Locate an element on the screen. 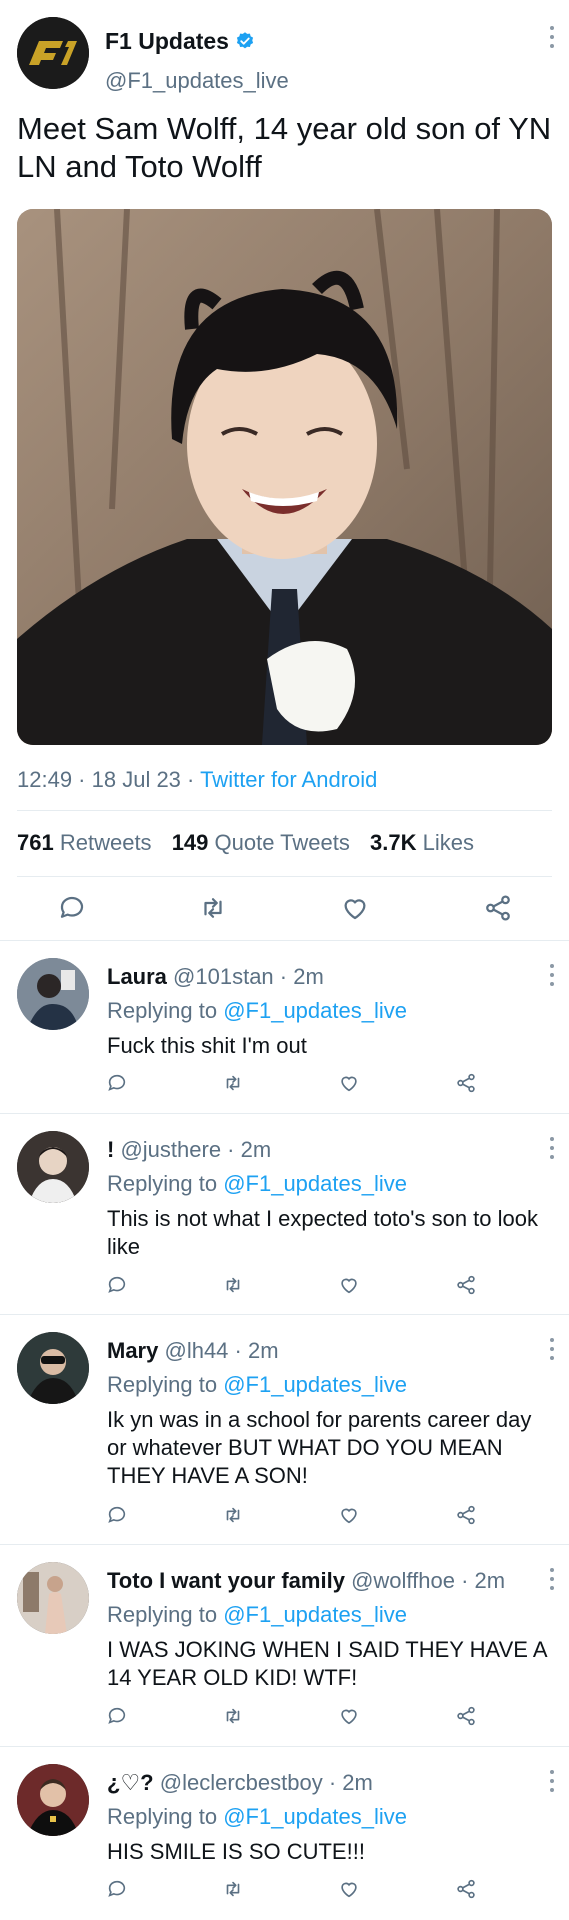  reply-user-line: Laura @101stan · 2m is located at coordinates (215, 976).